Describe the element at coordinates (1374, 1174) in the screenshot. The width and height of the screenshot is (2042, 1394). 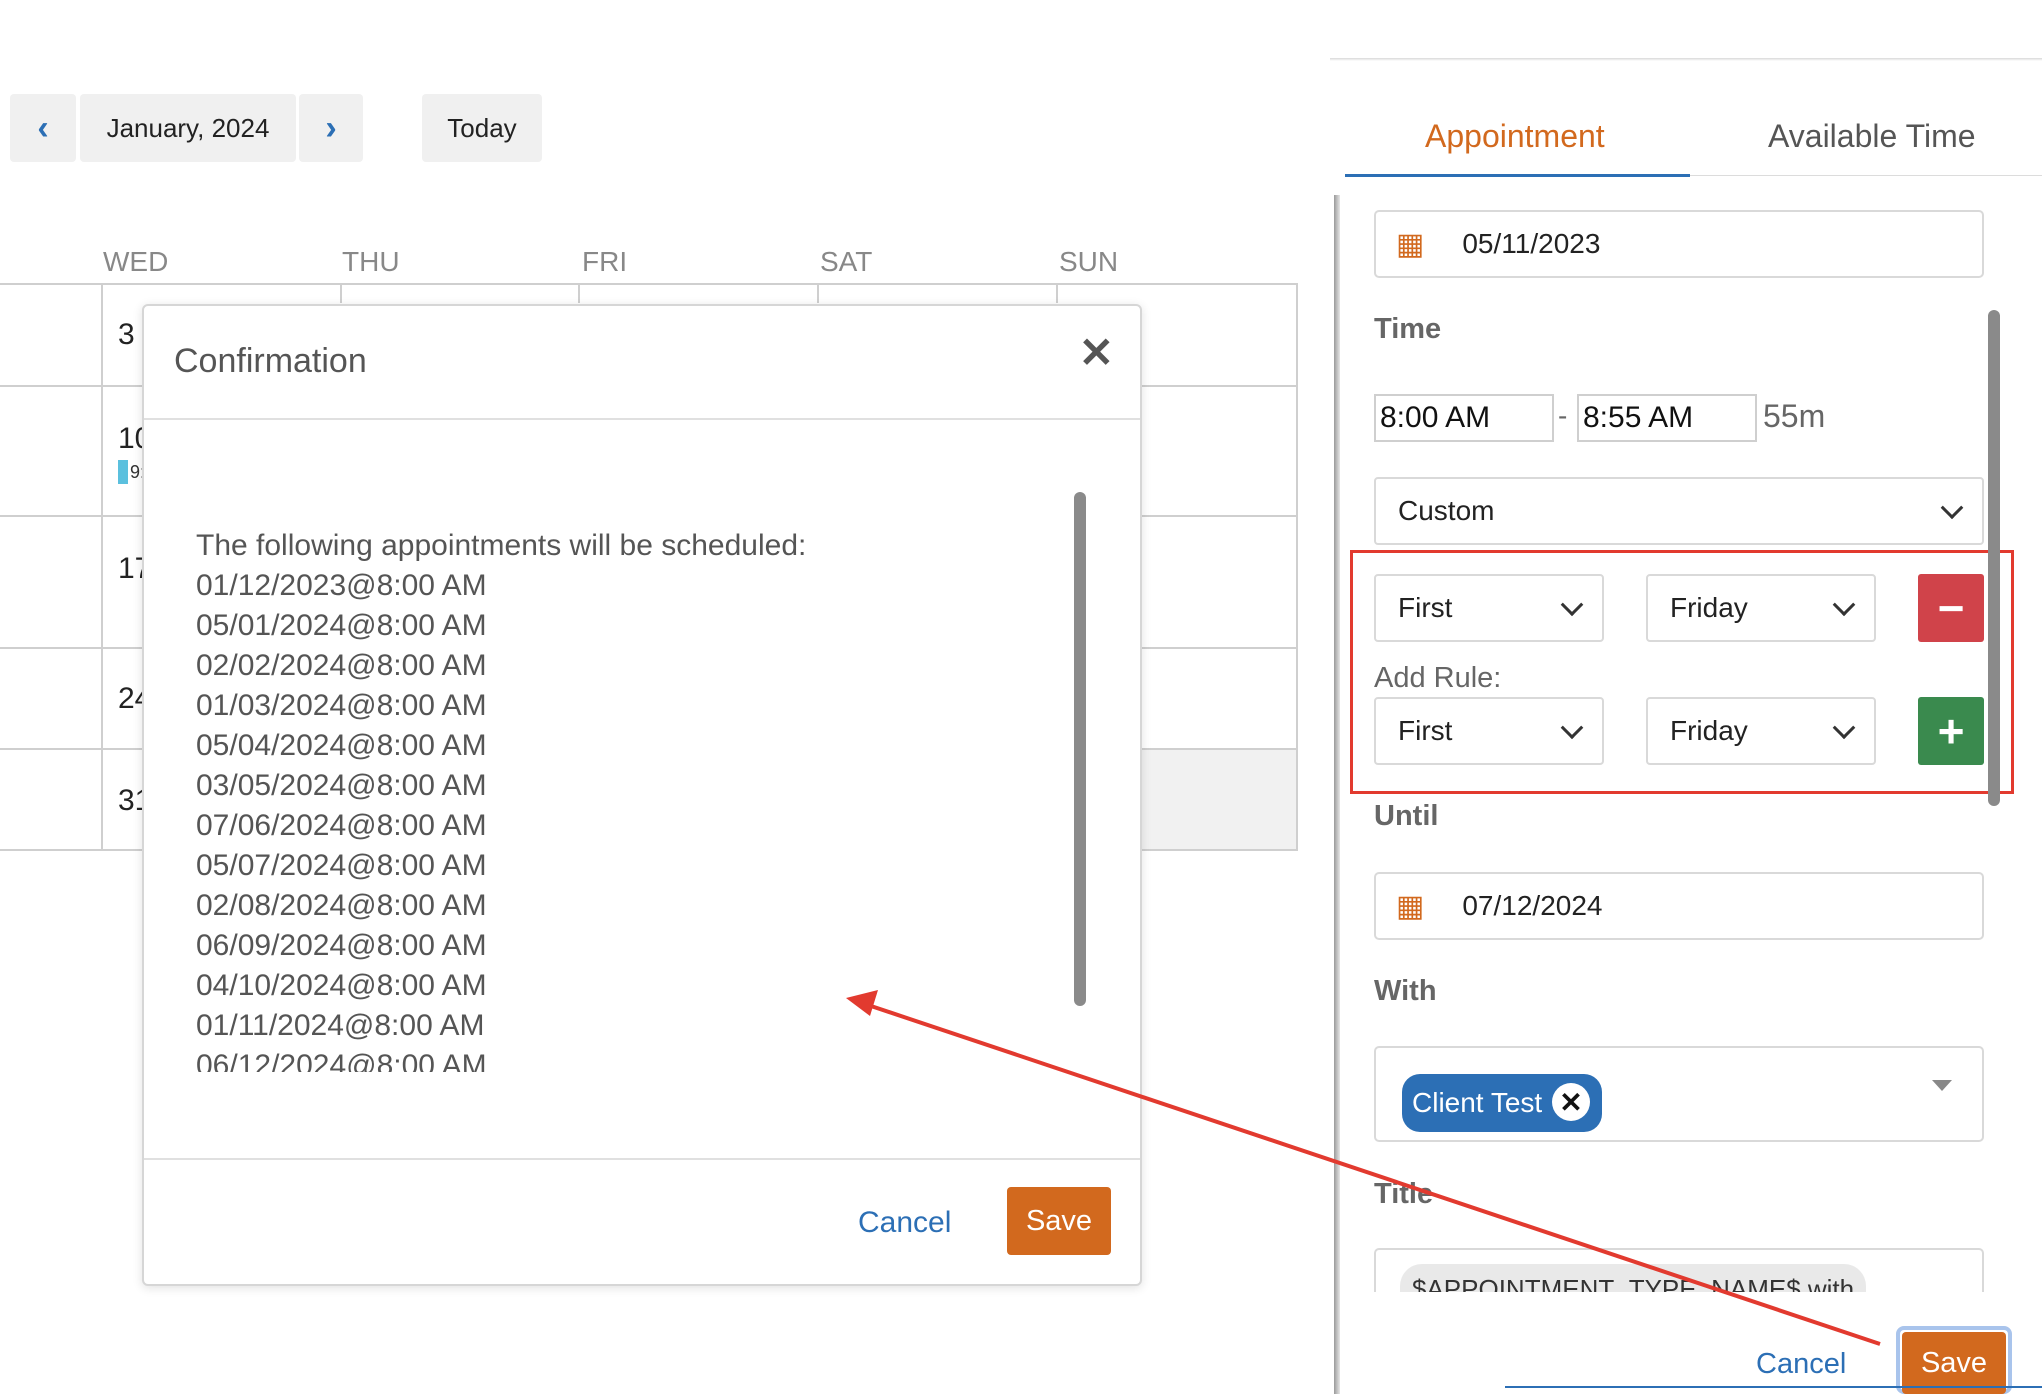
I see `arrow-line` at that location.